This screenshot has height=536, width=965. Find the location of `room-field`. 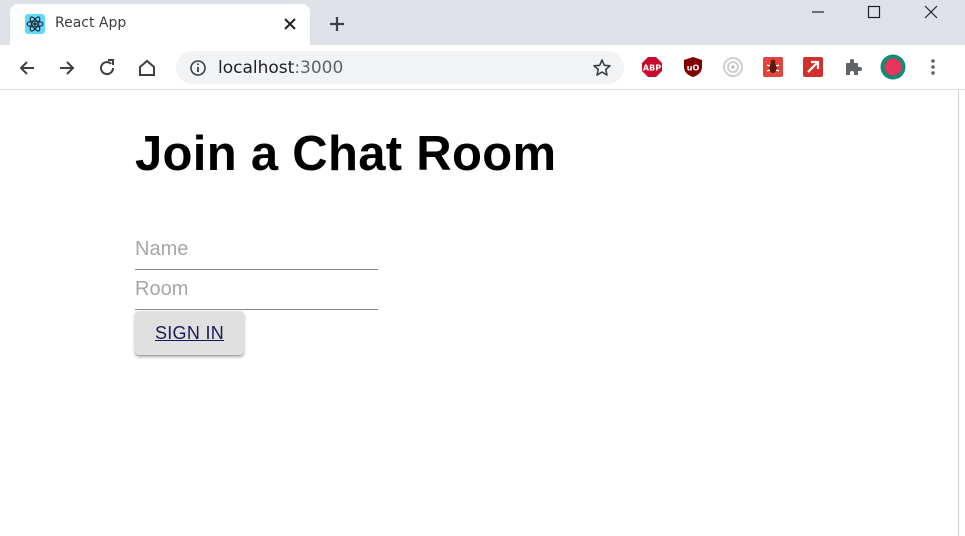

room-field is located at coordinates (256, 290).